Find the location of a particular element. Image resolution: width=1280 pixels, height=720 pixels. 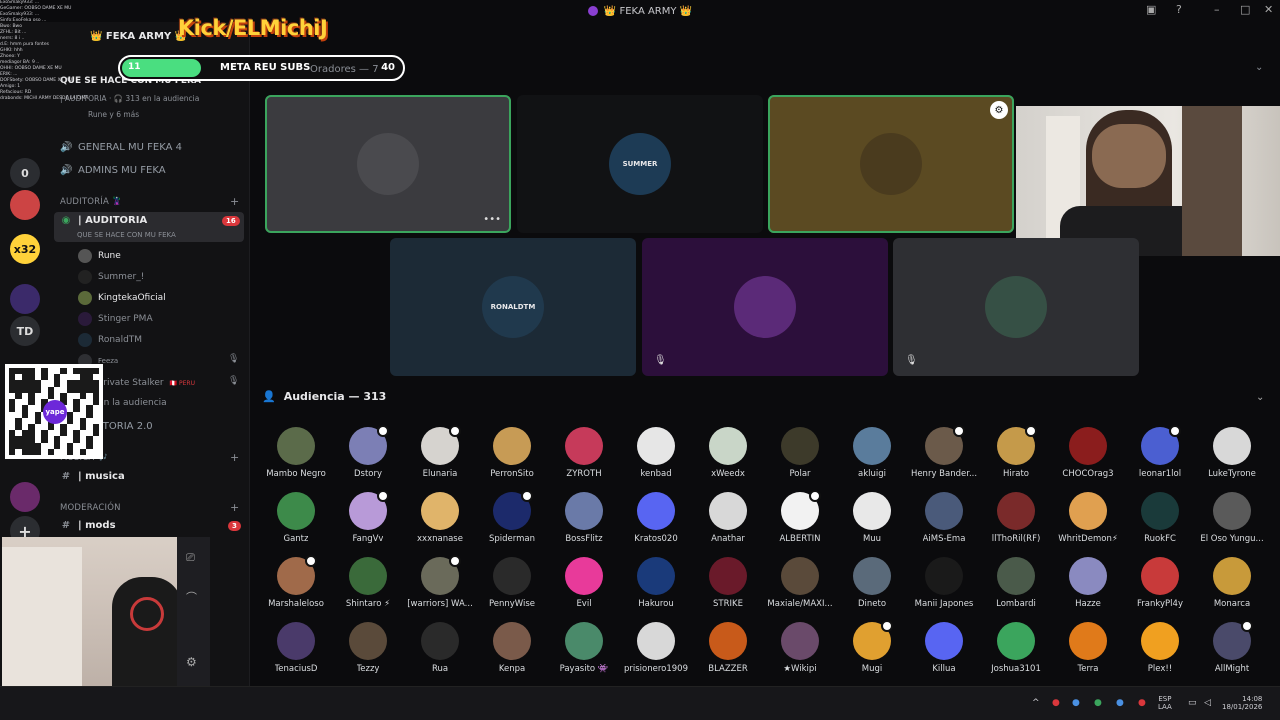

audience-member: Lombardi is located at coordinates (1016, 583).